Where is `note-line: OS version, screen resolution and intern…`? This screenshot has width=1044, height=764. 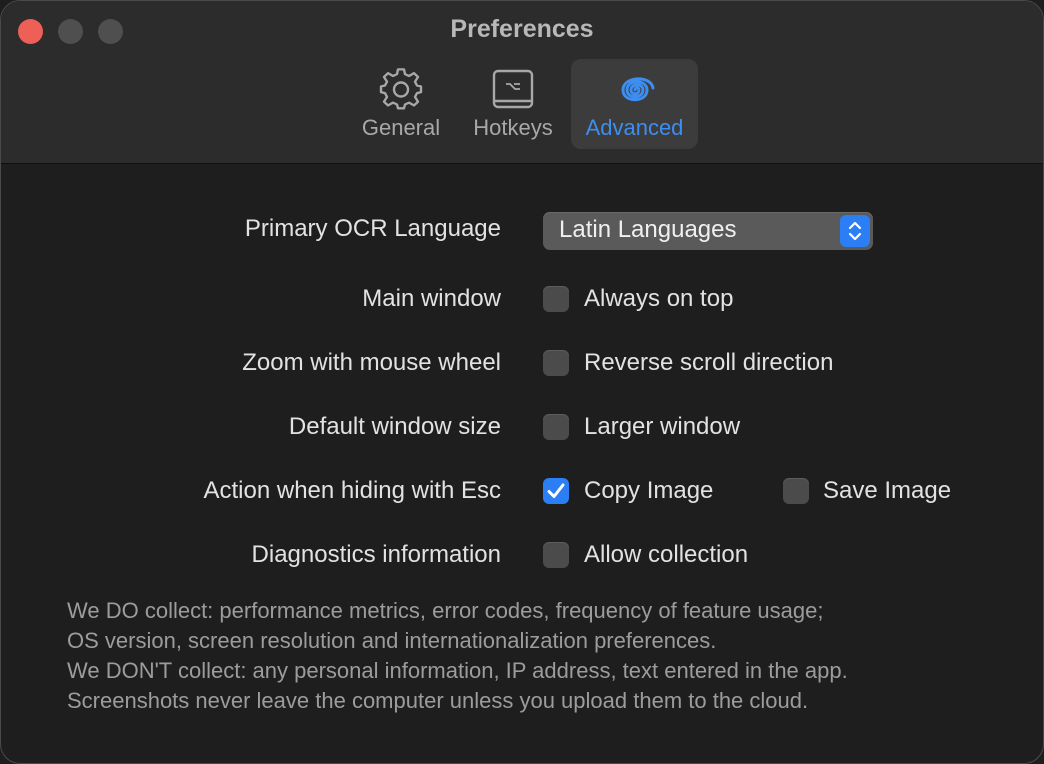 note-line: OS version, screen resolution and intern… is located at coordinates (392, 640).